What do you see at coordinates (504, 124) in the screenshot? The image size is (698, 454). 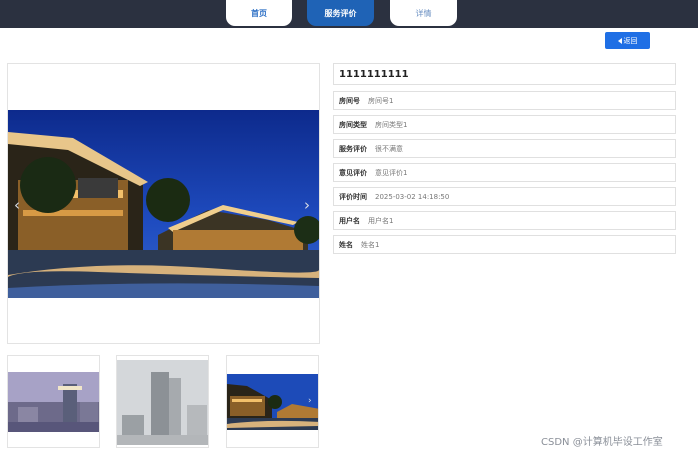 I see `field-row-room-type: 房间类型 房间类型1` at bounding box center [504, 124].